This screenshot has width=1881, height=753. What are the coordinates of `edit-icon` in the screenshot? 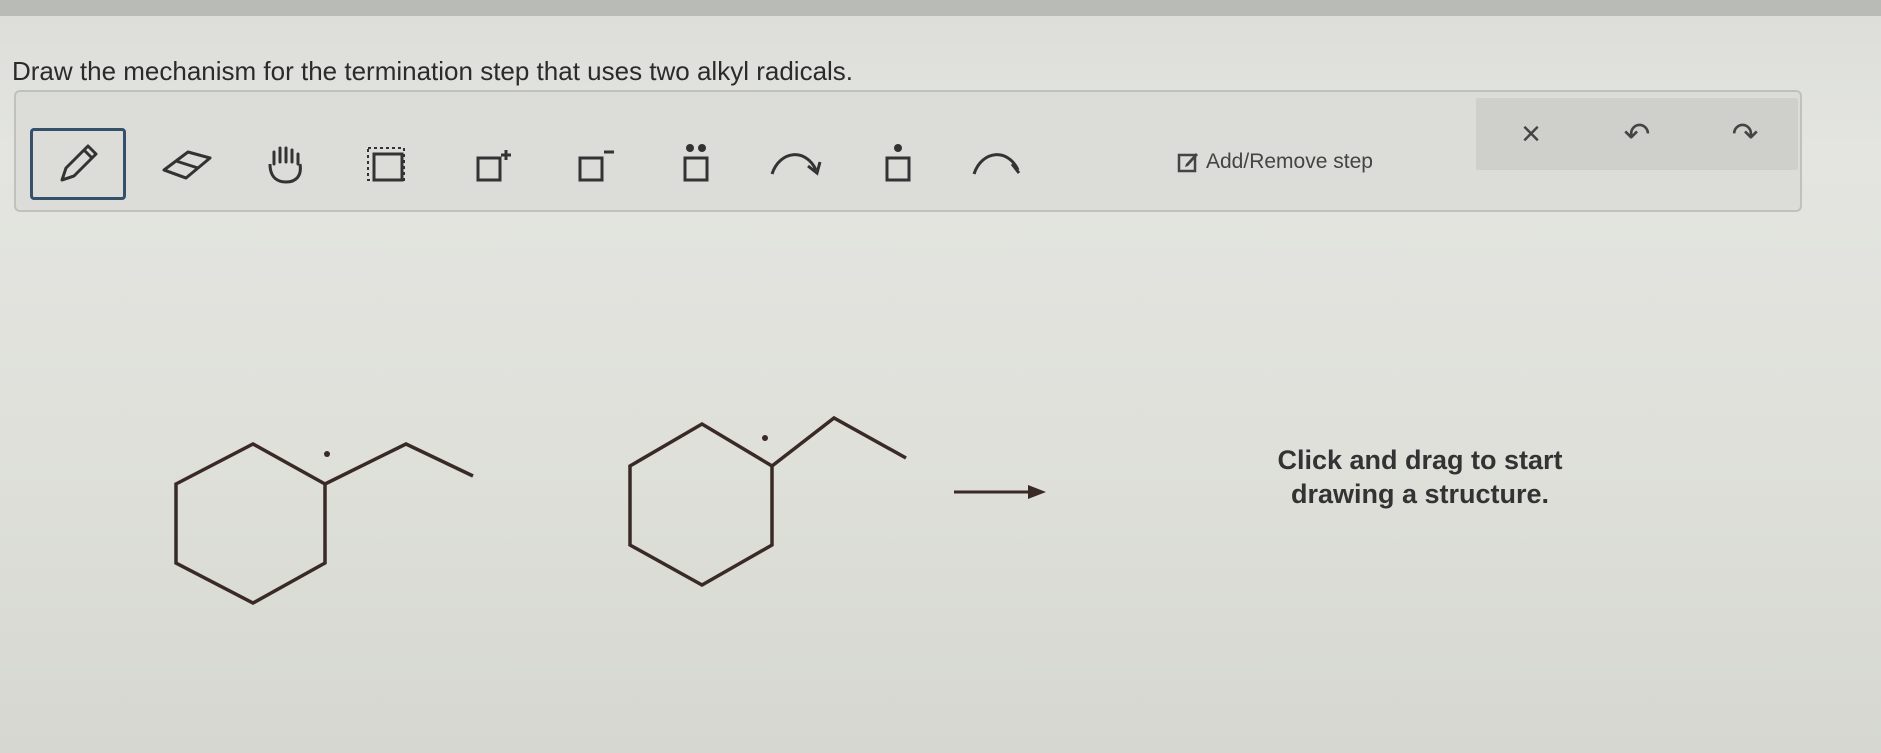 It's located at (1187, 163).